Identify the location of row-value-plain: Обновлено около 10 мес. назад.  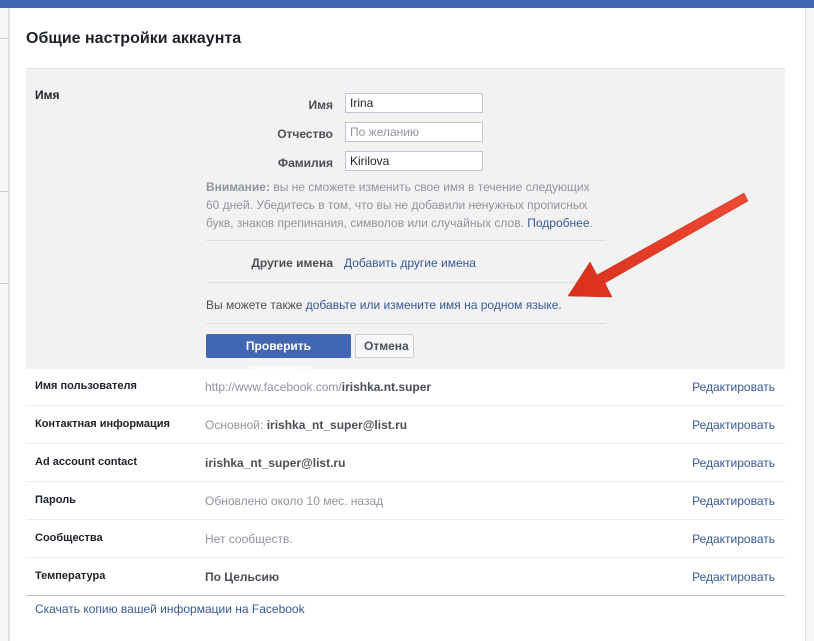
(294, 501).